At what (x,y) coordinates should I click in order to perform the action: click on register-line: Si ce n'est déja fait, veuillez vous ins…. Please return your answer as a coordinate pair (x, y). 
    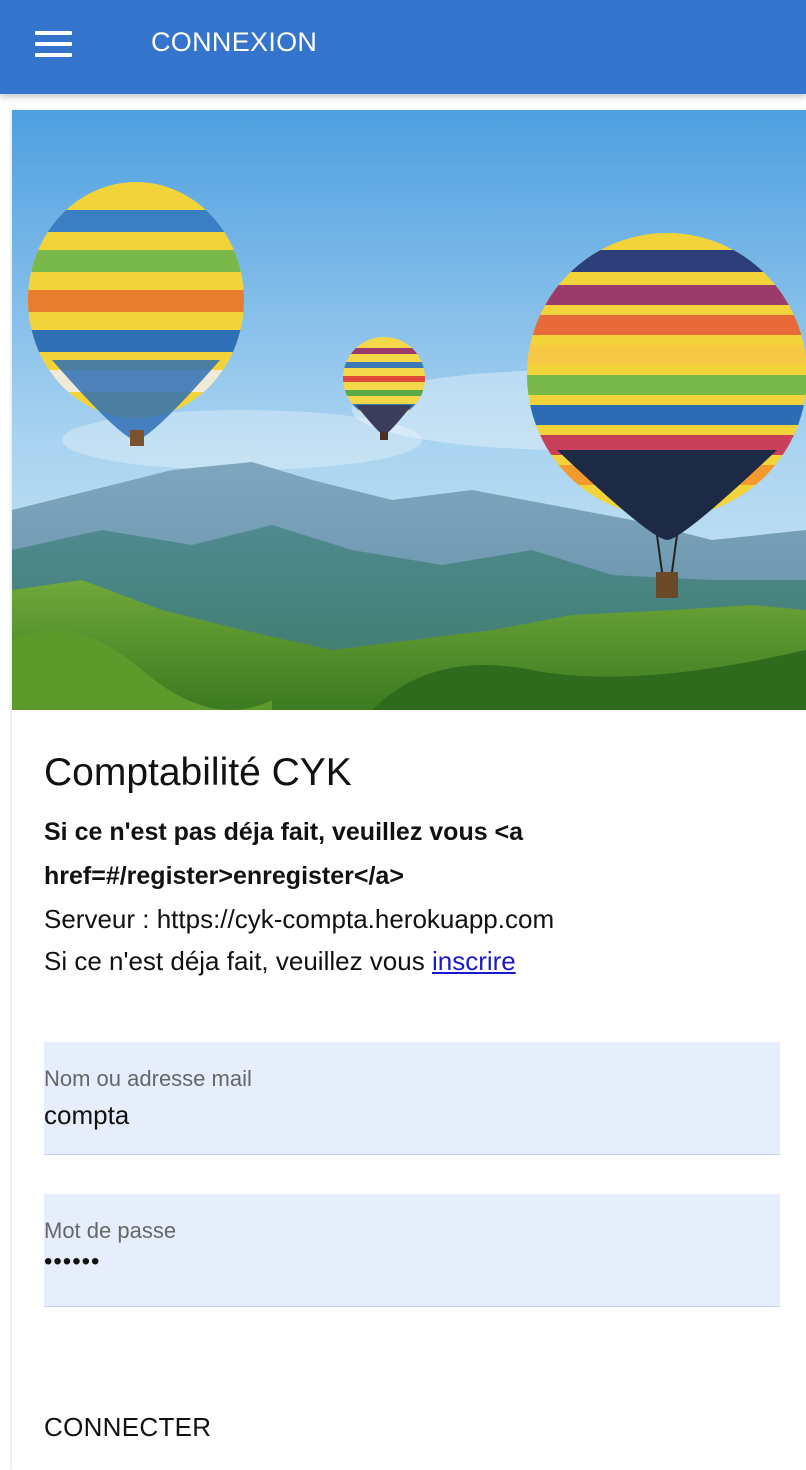
    Looking at the image, I should click on (412, 961).